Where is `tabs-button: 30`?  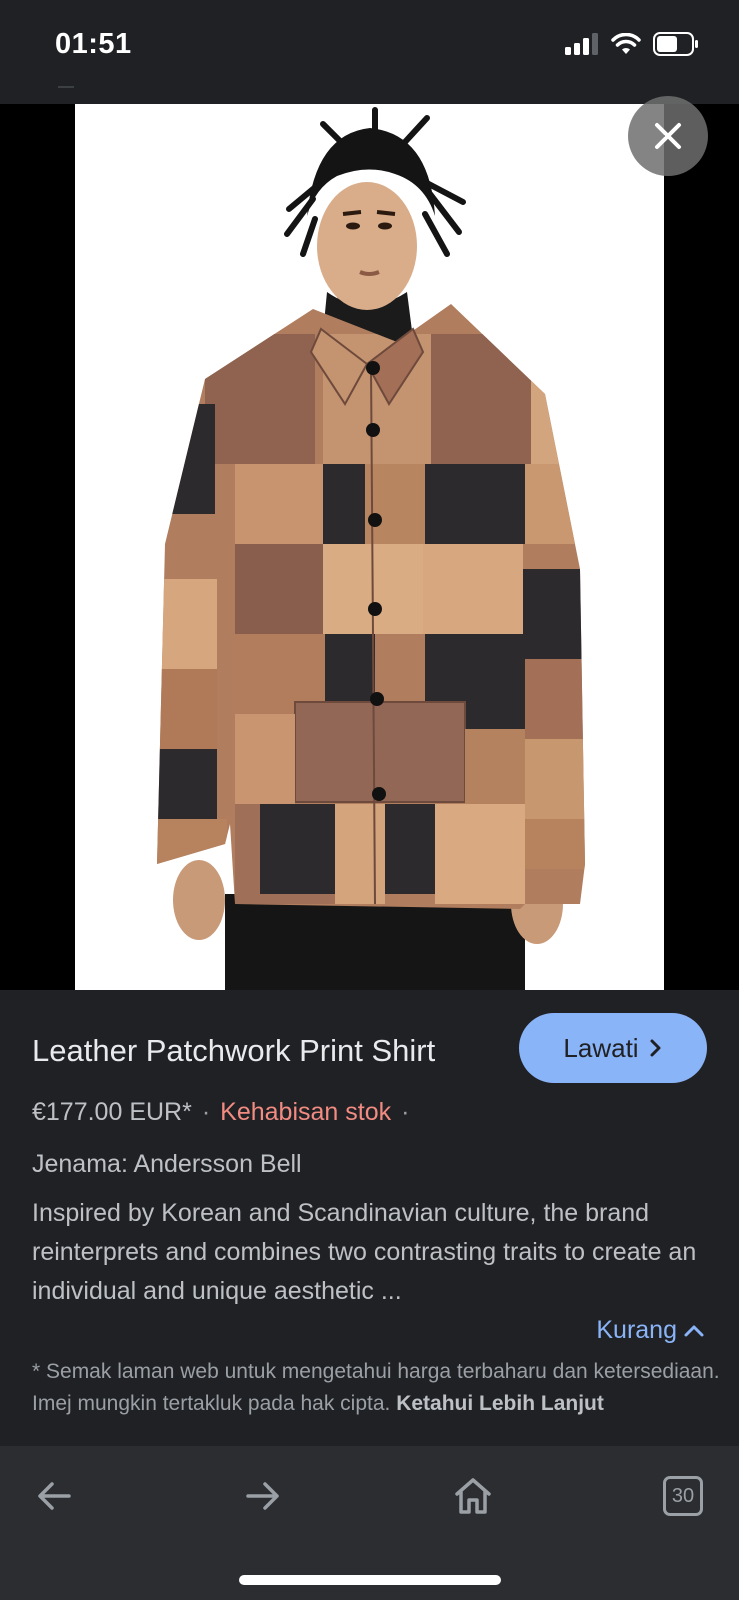 tabs-button: 30 is located at coordinates (683, 1496).